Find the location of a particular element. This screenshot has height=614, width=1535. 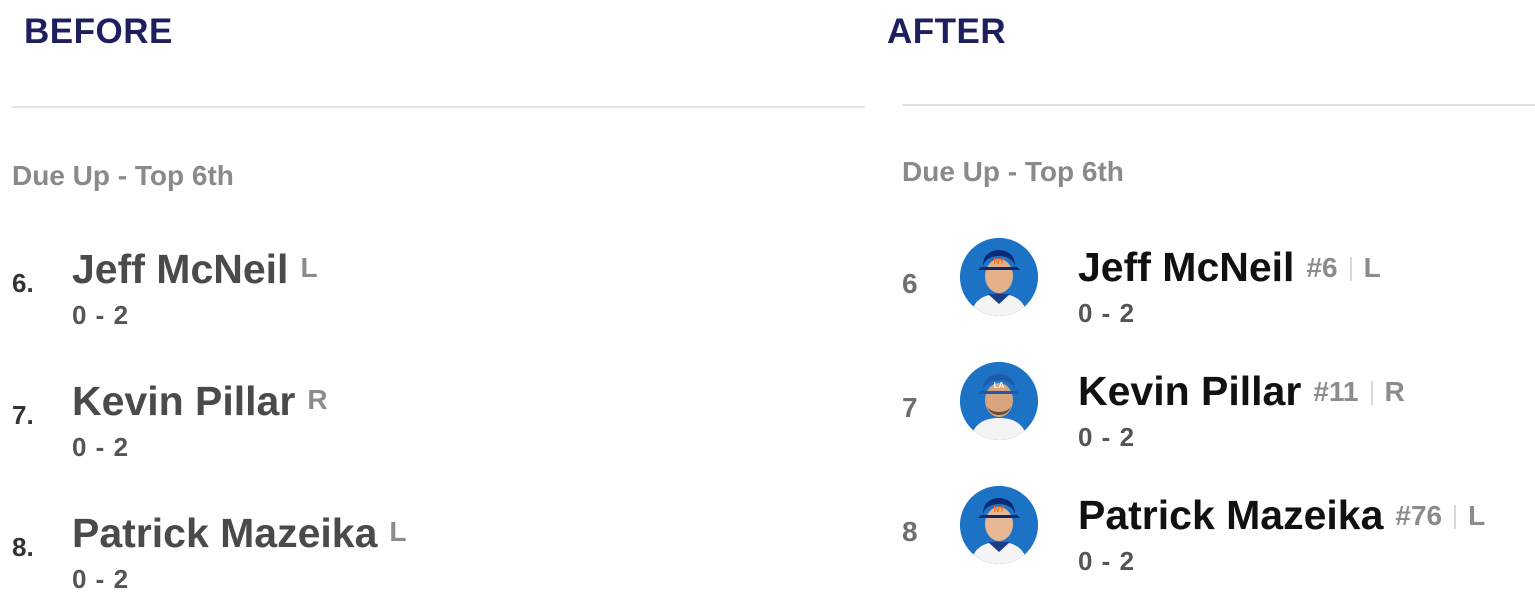

panel-heading-after: AFTER is located at coordinates (947, 31).